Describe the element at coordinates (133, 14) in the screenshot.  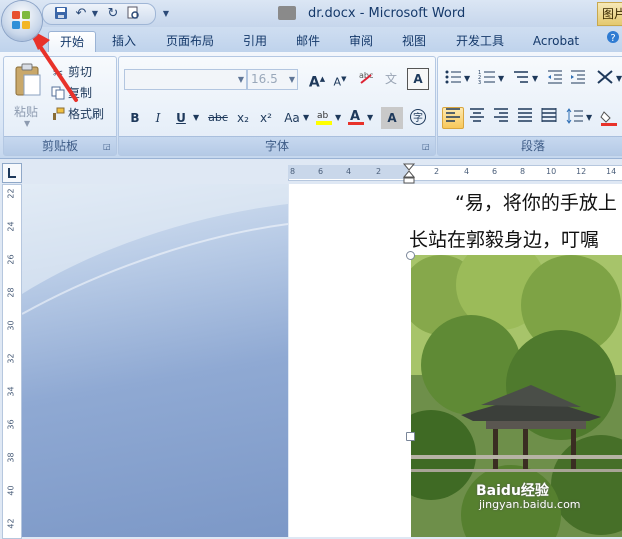
I see `print-preview-icon` at that location.